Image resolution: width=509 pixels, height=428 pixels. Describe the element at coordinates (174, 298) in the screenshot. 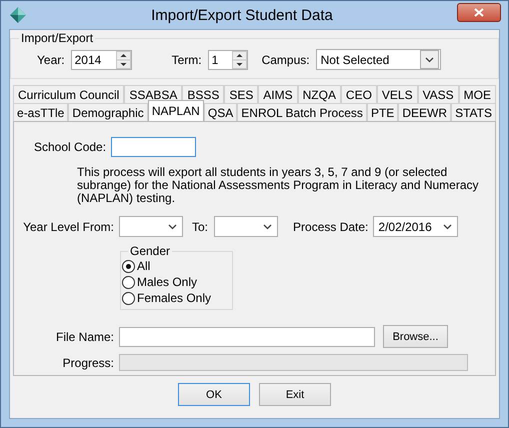

I see `radio-label: Females Only` at that location.